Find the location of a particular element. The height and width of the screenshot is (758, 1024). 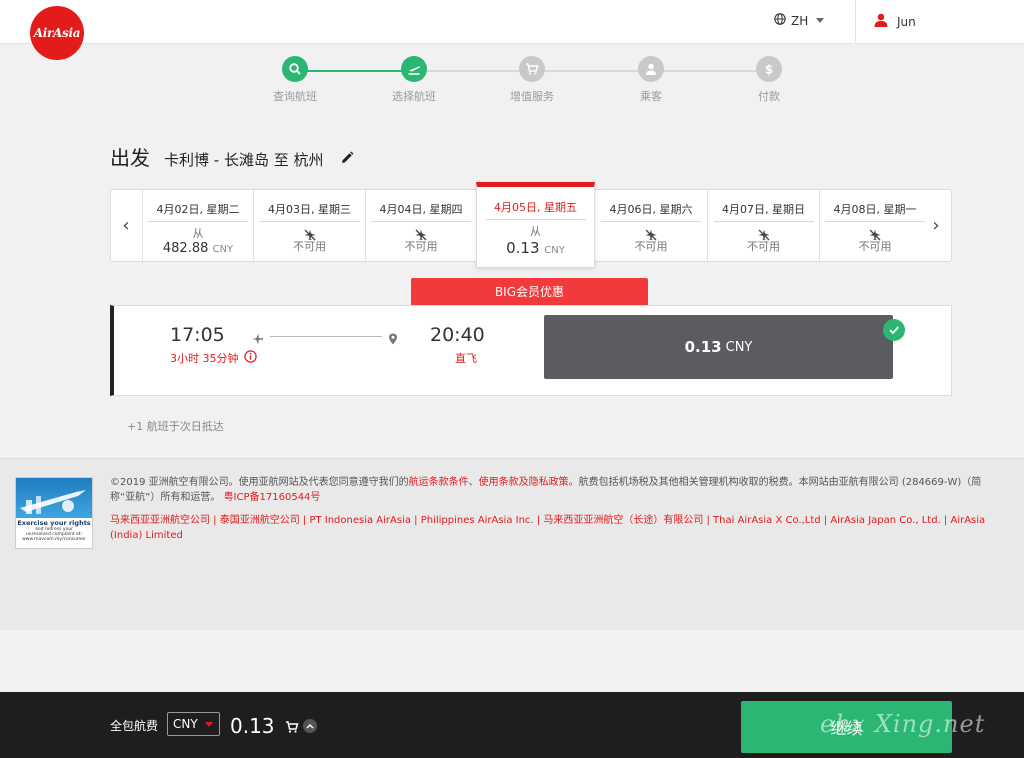

price-value: 0.13 is located at coordinates (523, 248).